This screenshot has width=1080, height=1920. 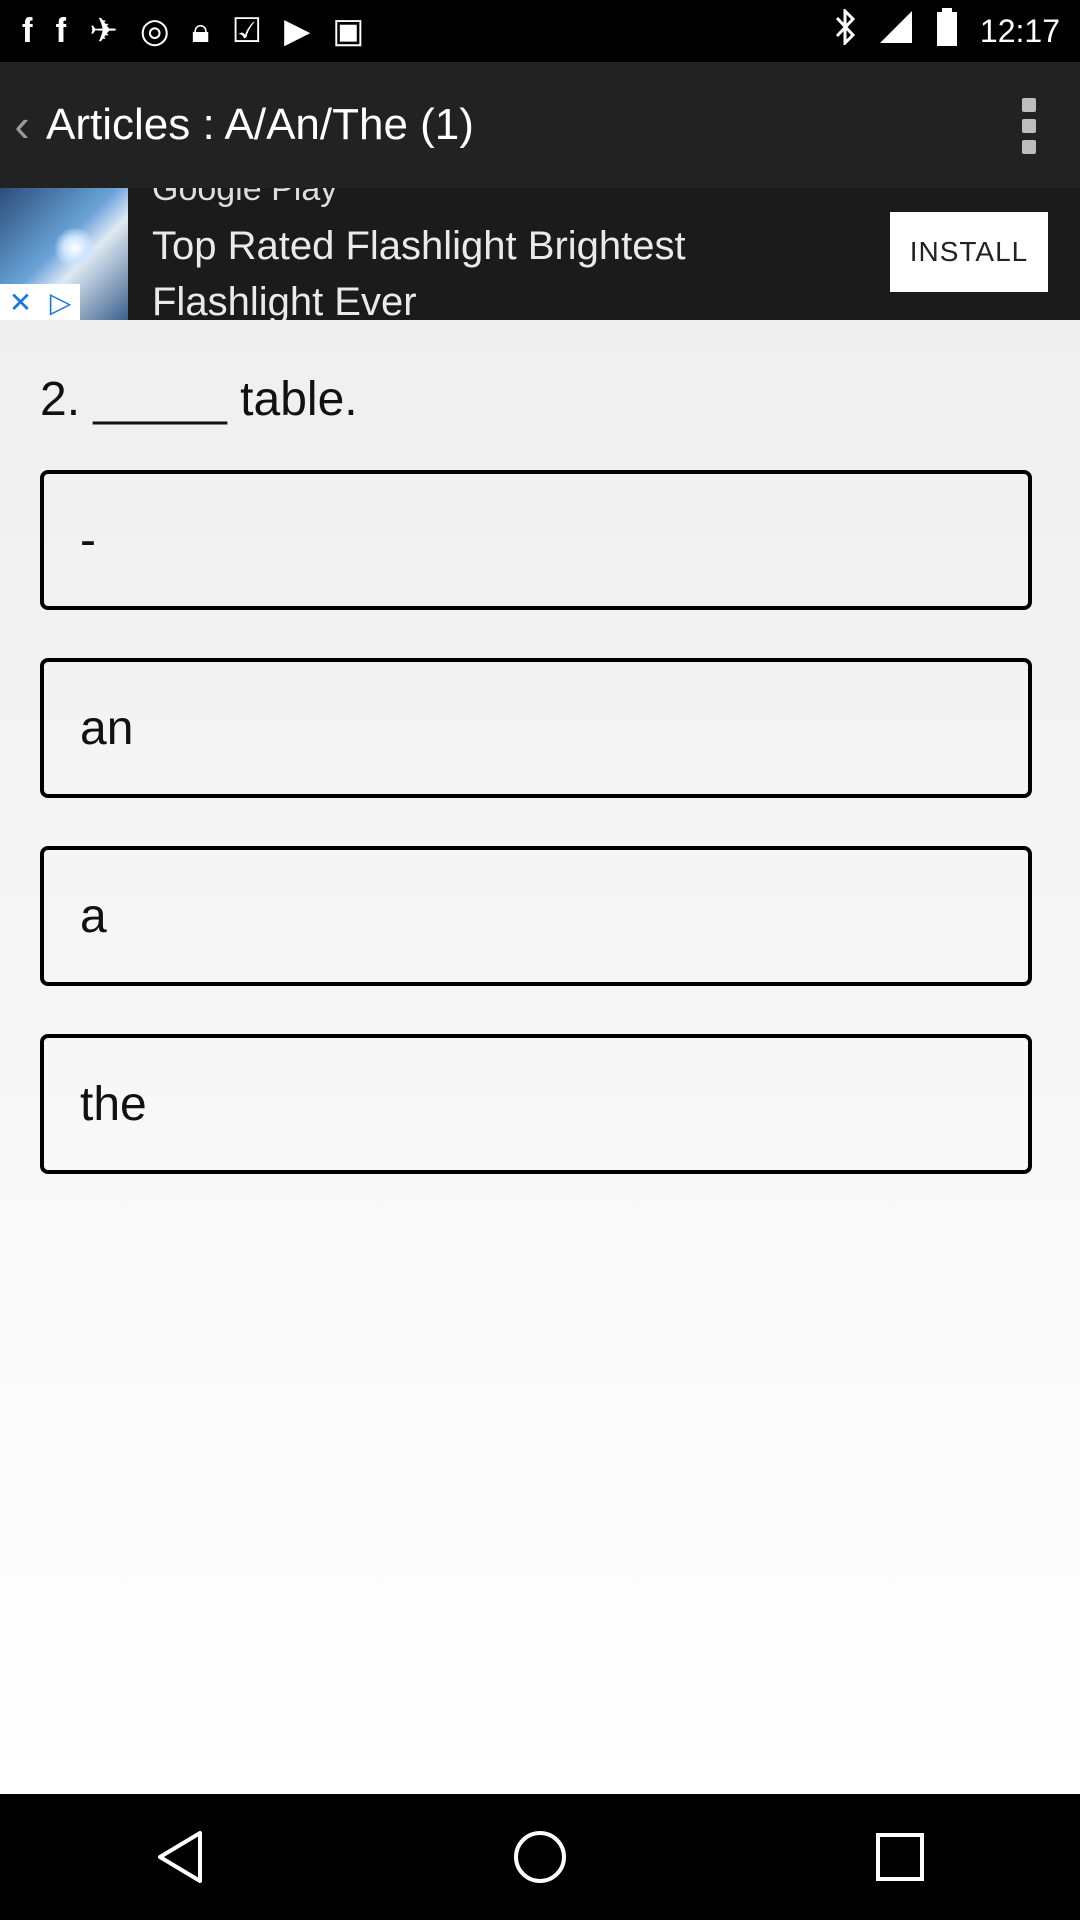 I want to click on page-title: Articles : A/An/The (1), so click(x=260, y=124).